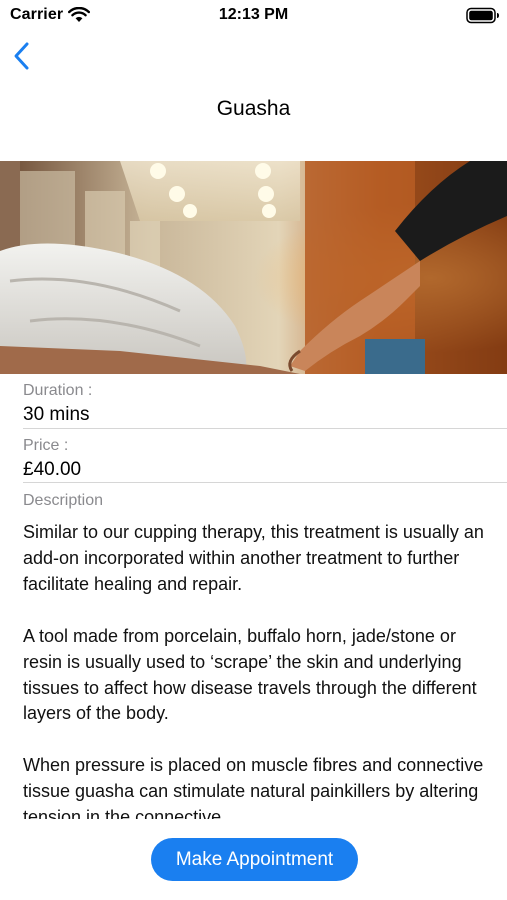 The width and height of the screenshot is (507, 900). I want to click on back-button, so click(23, 56).